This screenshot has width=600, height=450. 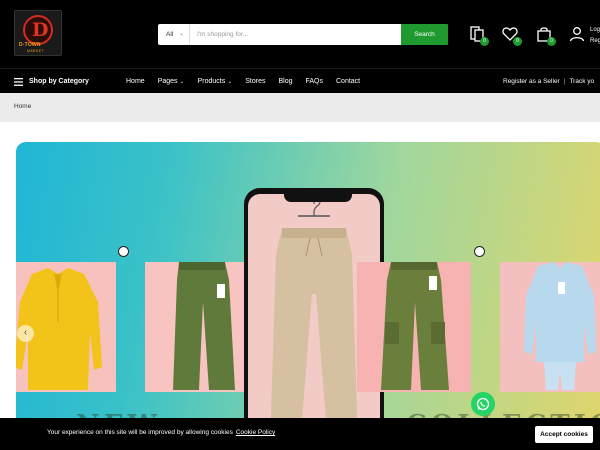 I want to click on search-bar: All ⌄ Search, so click(x=303, y=34).